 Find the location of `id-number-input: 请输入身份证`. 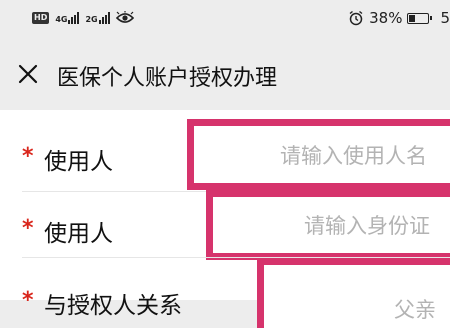

id-number-input: 请输入身份证 is located at coordinates (328, 225).